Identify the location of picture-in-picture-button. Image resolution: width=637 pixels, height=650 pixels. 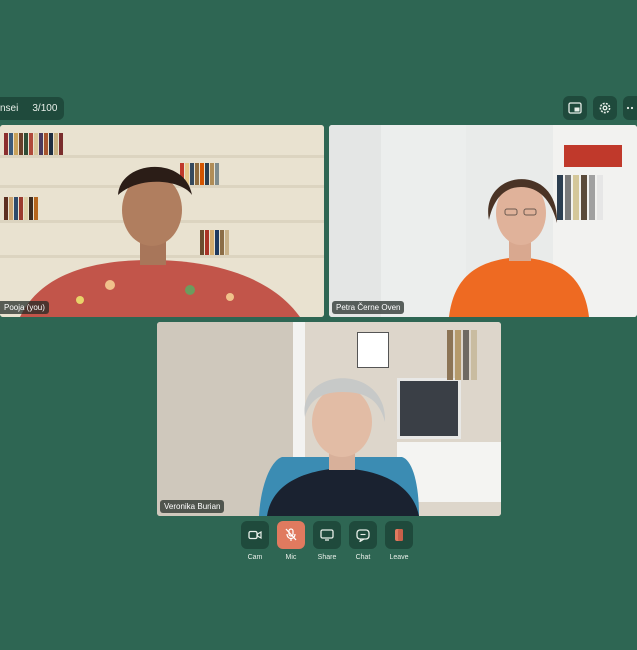
(575, 108).